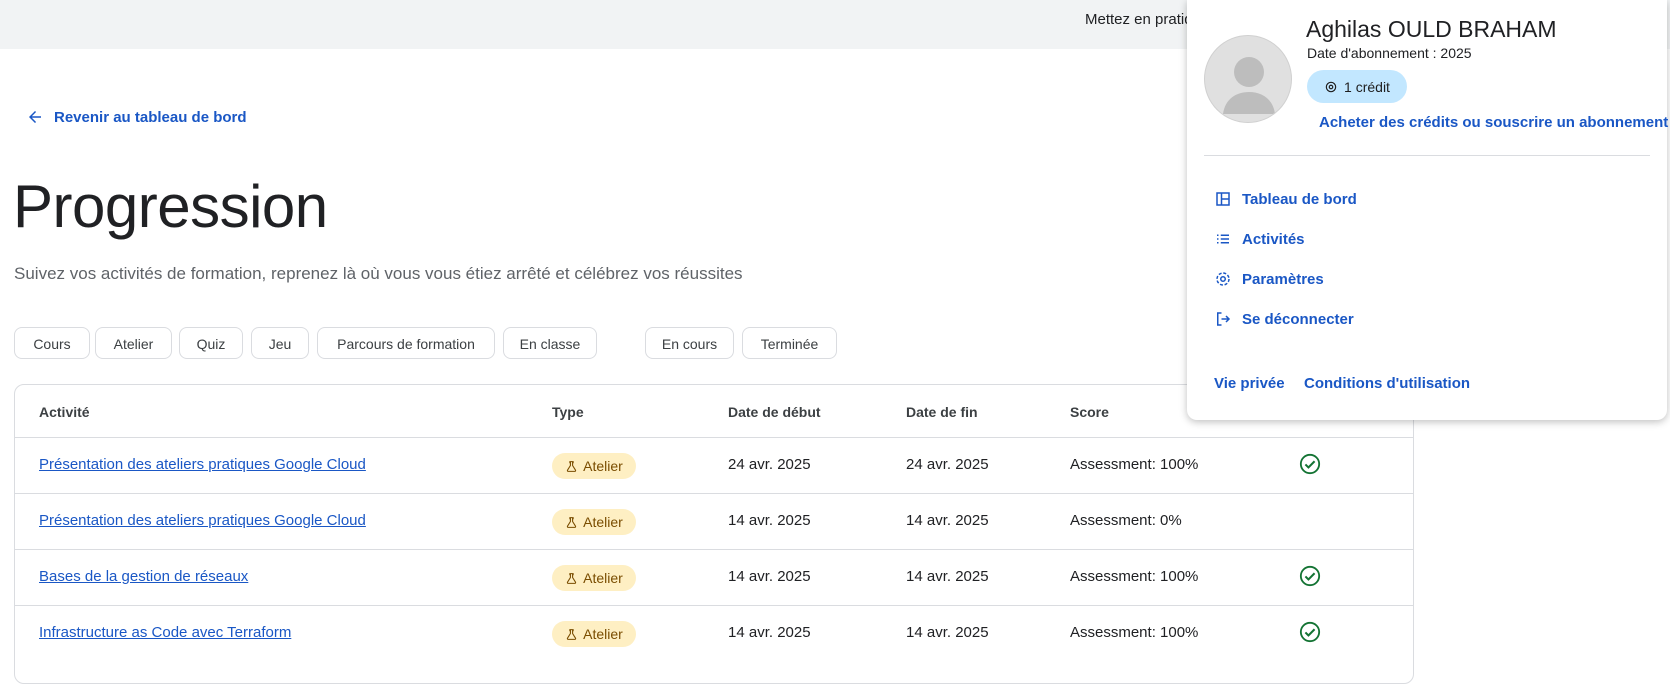  What do you see at coordinates (1139, 19) in the screenshot?
I see `banner-text: Mettez en pratiq` at bounding box center [1139, 19].